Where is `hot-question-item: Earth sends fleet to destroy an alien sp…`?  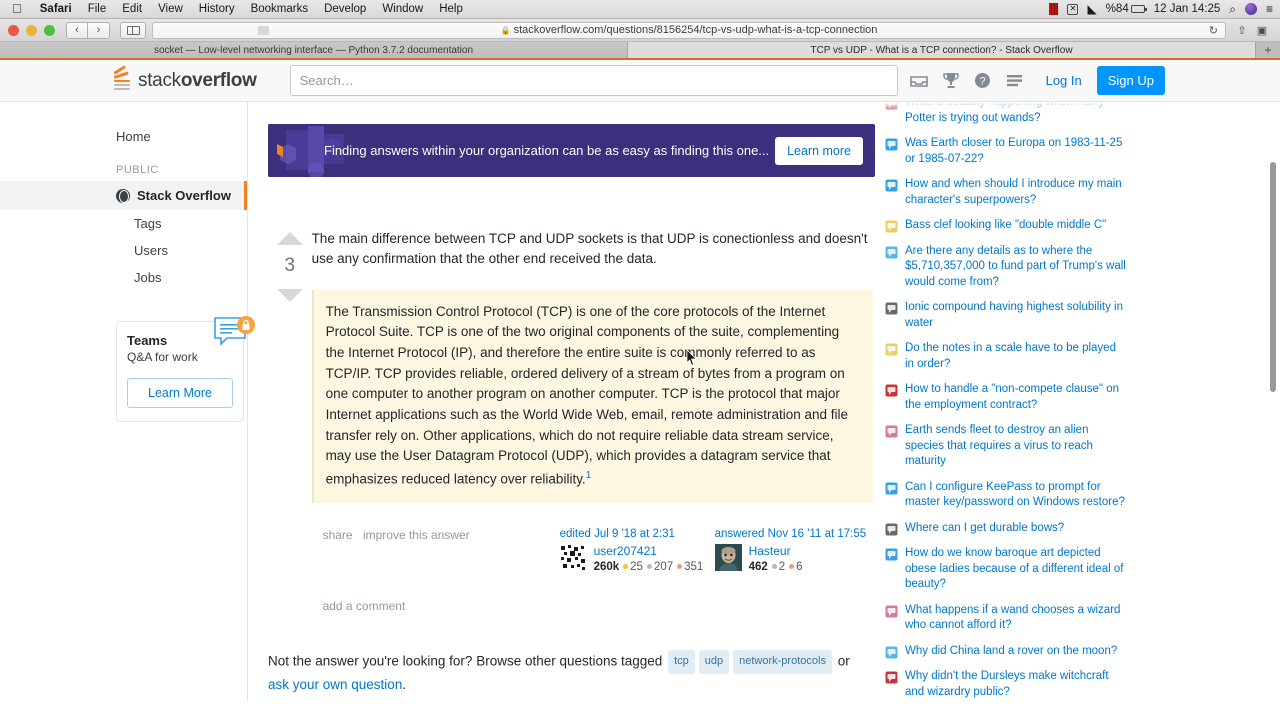 hot-question-item: Earth sends fleet to destroy an alien sp… is located at coordinates (1007, 446).